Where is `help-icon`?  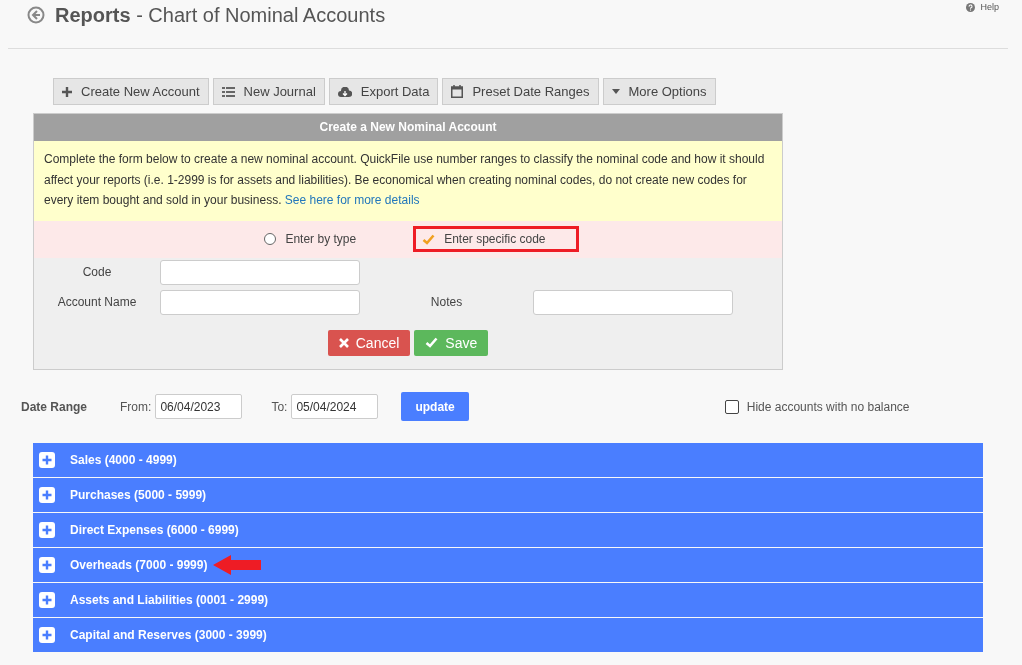 help-icon is located at coordinates (971, 7).